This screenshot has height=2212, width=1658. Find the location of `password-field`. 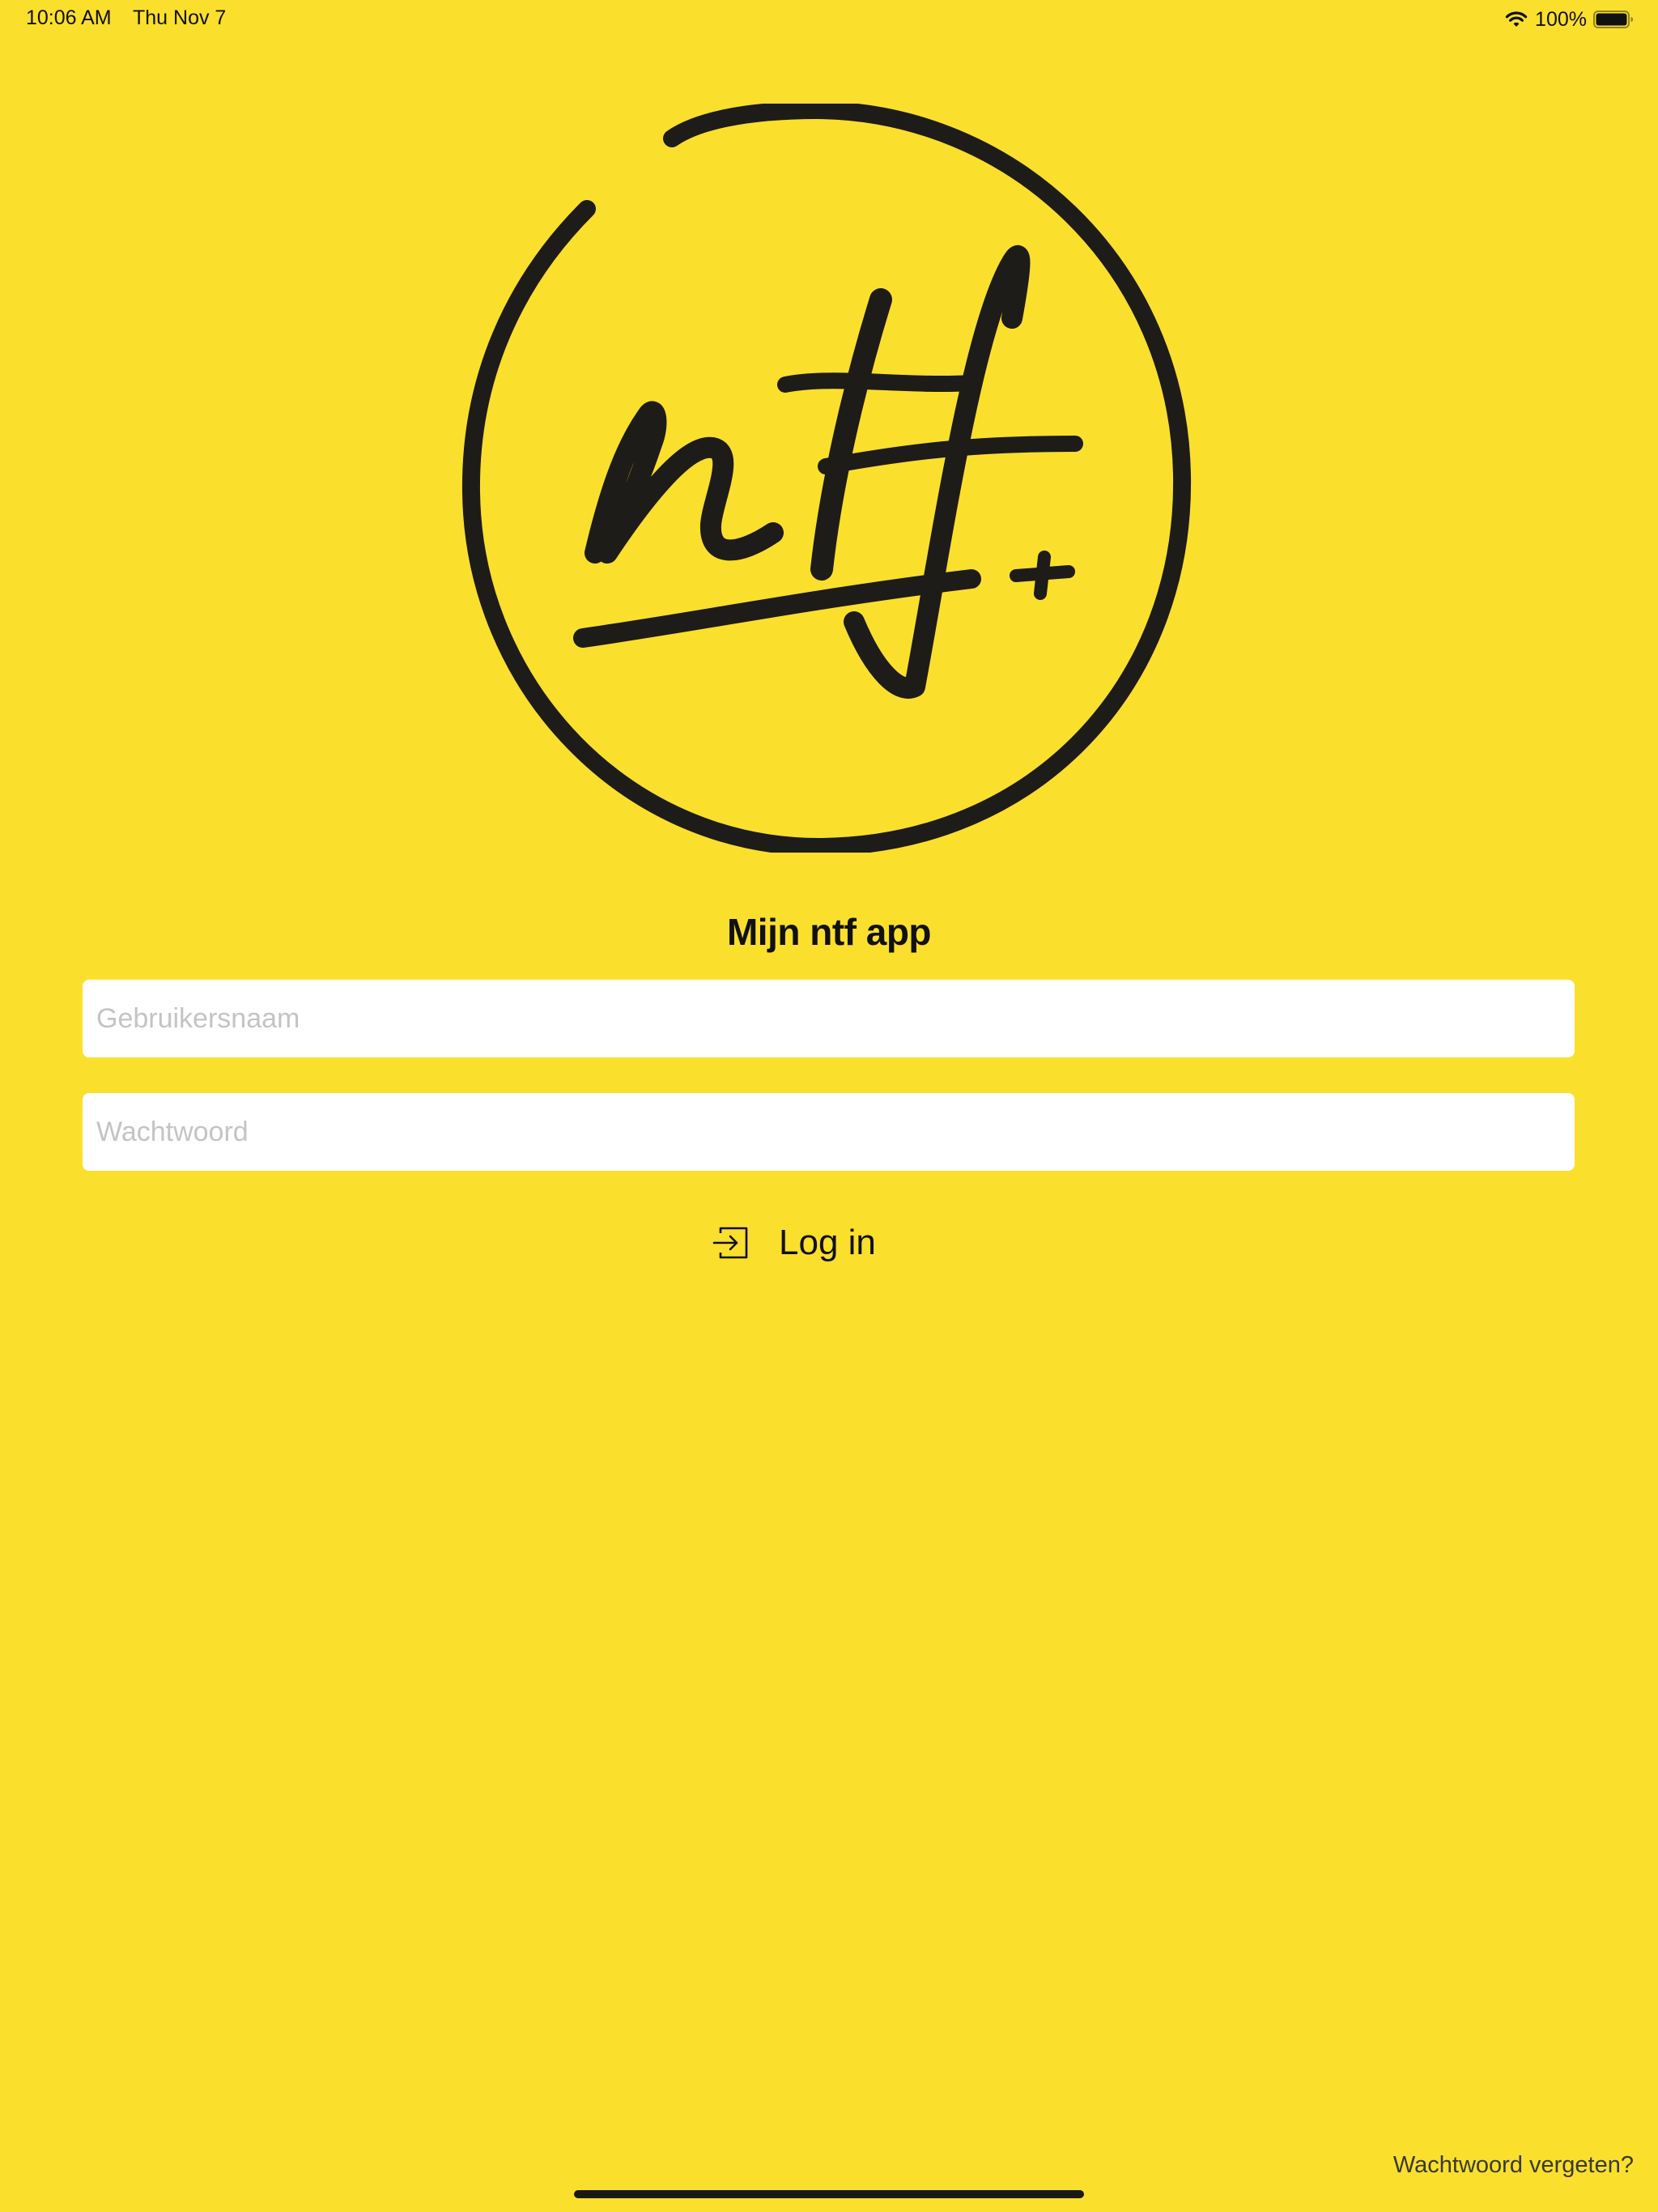

password-field is located at coordinates (829, 1132).